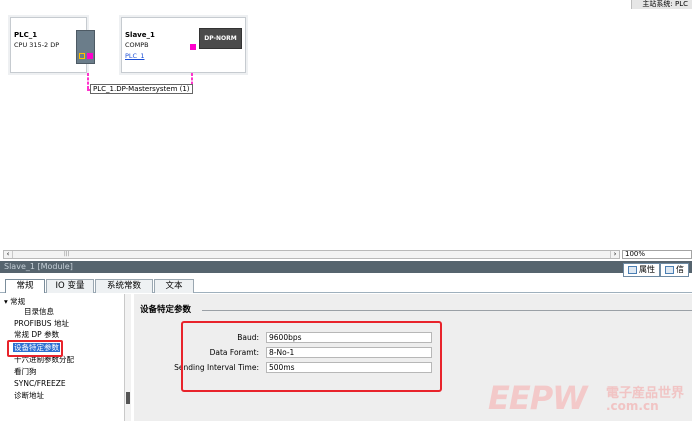  What do you see at coordinates (669, 270) in the screenshot?
I see `info-icon` at bounding box center [669, 270].